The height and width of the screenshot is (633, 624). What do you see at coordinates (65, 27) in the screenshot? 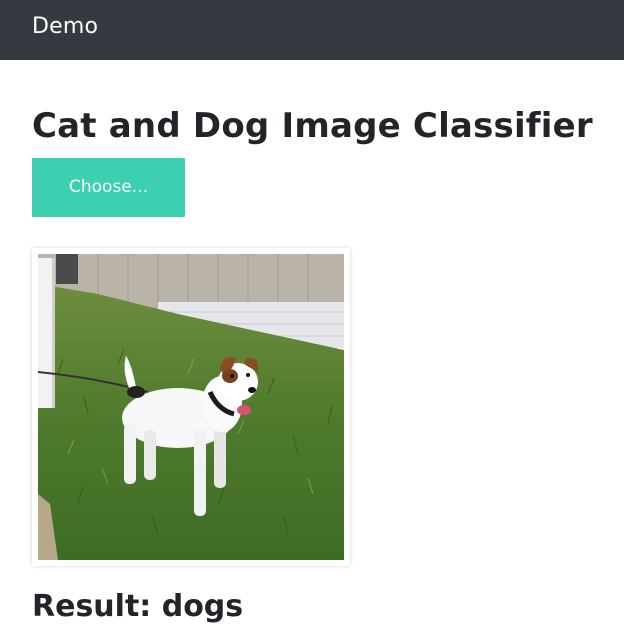
I see `navbar-brand: Demo` at bounding box center [65, 27].